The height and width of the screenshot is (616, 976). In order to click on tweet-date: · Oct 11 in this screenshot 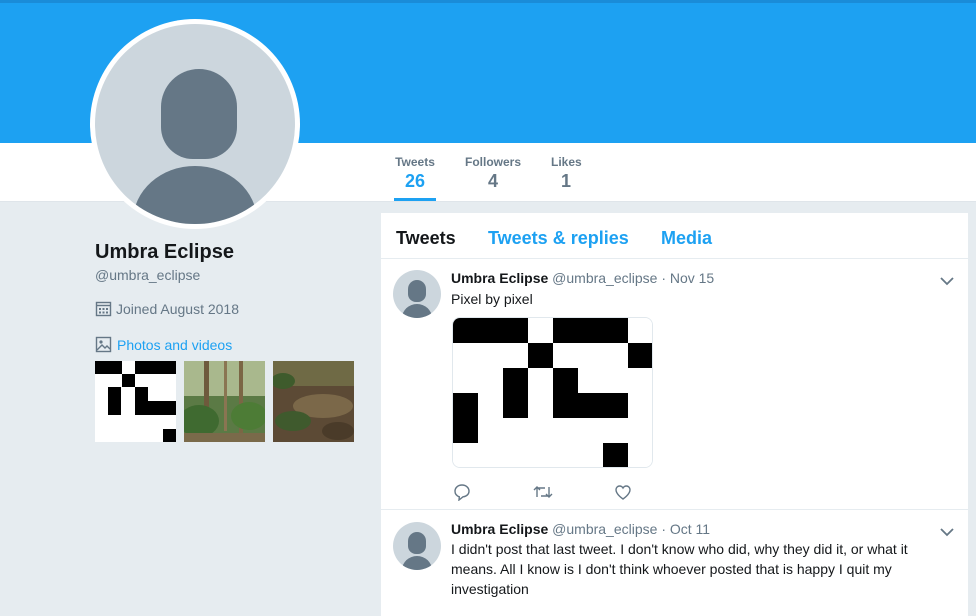, I will do `click(685, 529)`.